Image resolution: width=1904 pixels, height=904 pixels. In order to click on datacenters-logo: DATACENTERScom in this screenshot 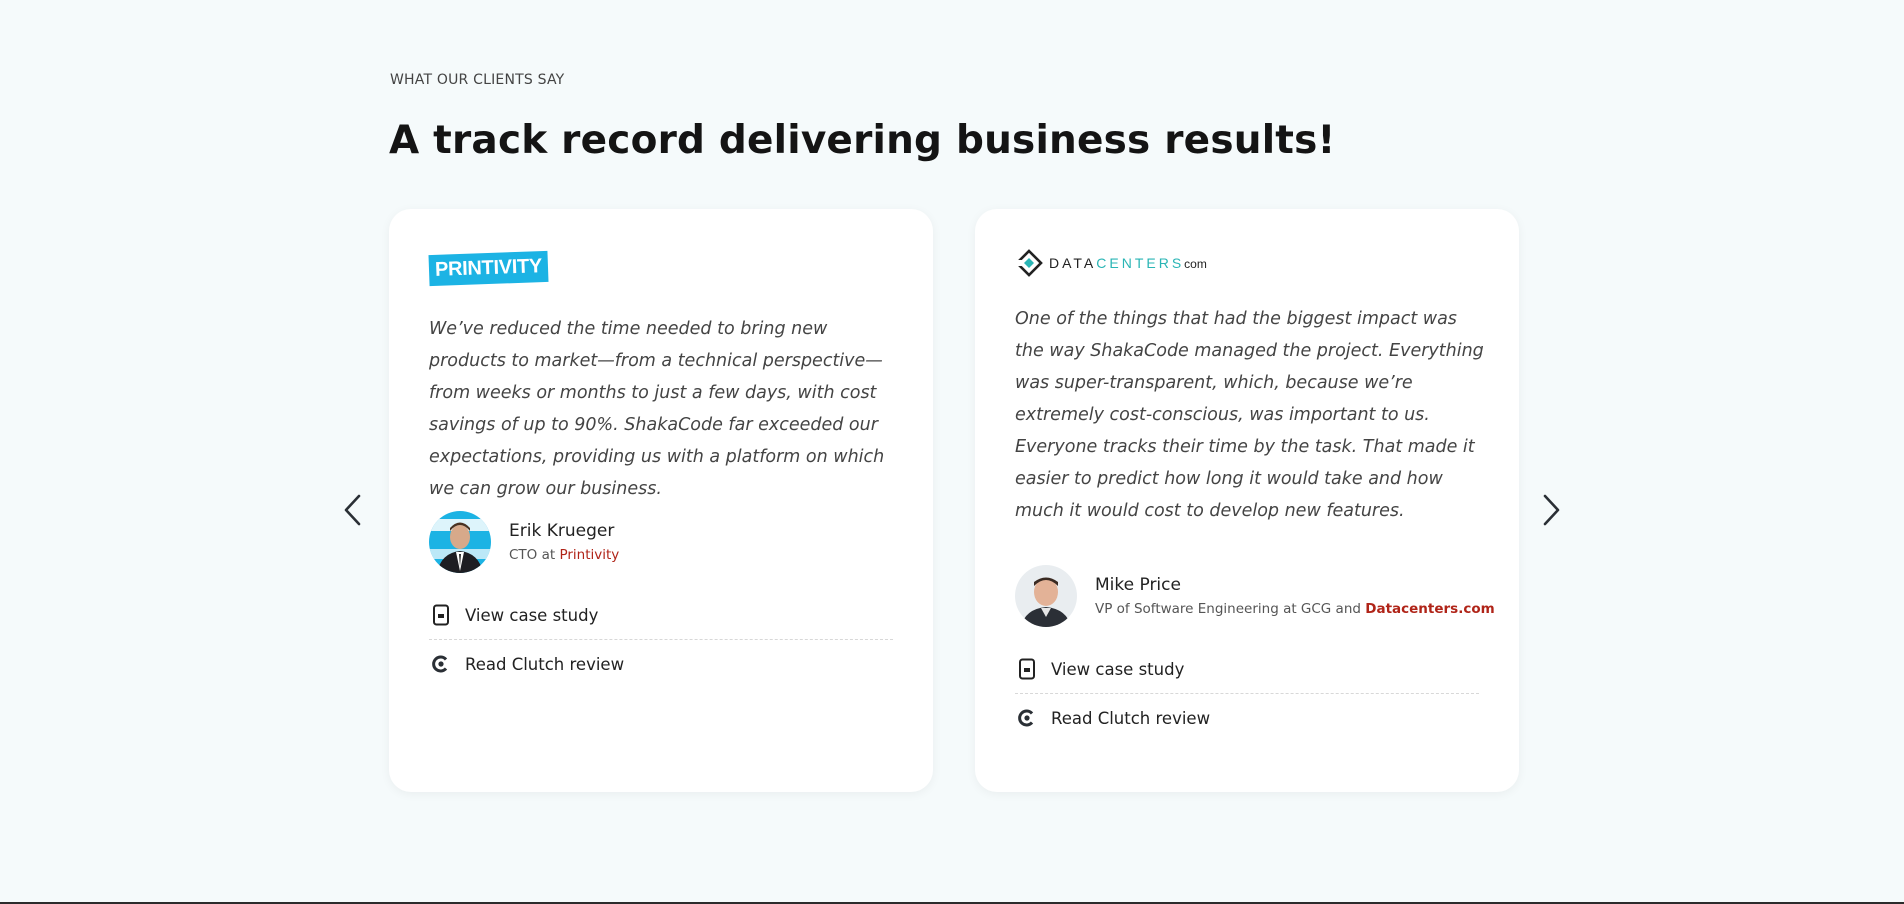, I will do `click(1111, 263)`.